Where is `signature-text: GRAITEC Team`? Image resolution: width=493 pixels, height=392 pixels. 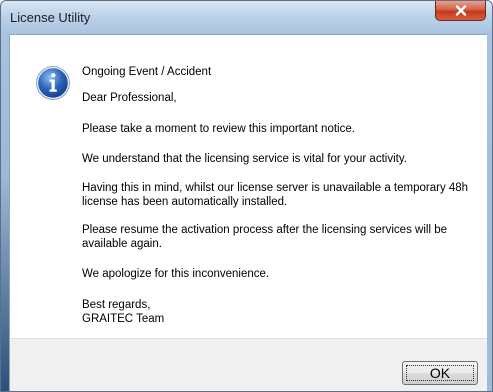 signature-text: GRAITEC Team is located at coordinates (123, 319).